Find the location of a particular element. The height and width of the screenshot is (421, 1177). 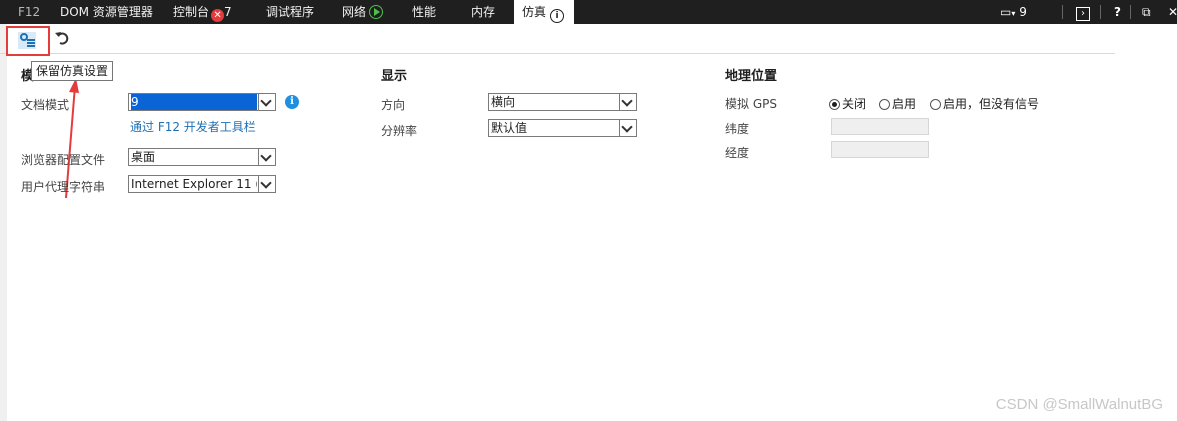

tab-console-label: 控制台 is located at coordinates (191, 12).